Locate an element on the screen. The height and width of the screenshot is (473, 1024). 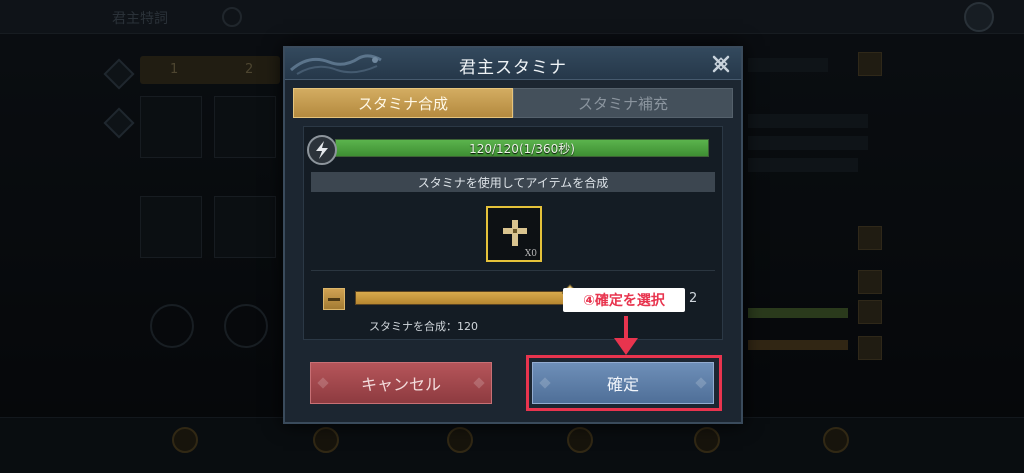
item-slot: X0 is located at coordinates (514, 234).